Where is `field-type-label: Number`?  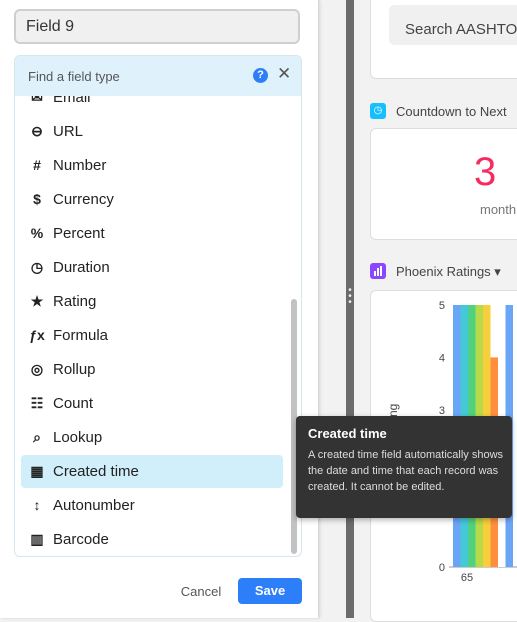
field-type-label: Number is located at coordinates (80, 165).